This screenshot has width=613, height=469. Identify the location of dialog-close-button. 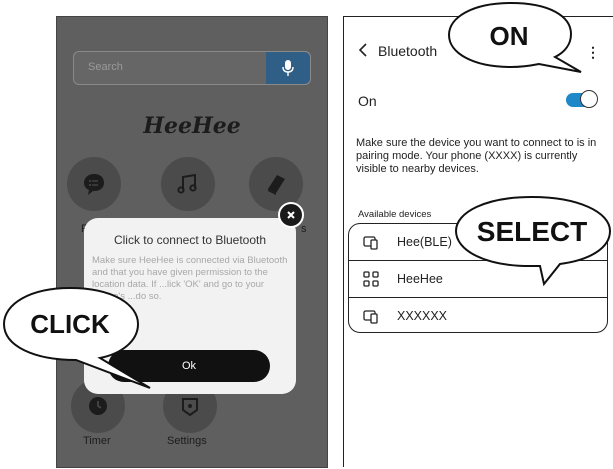
(291, 215).